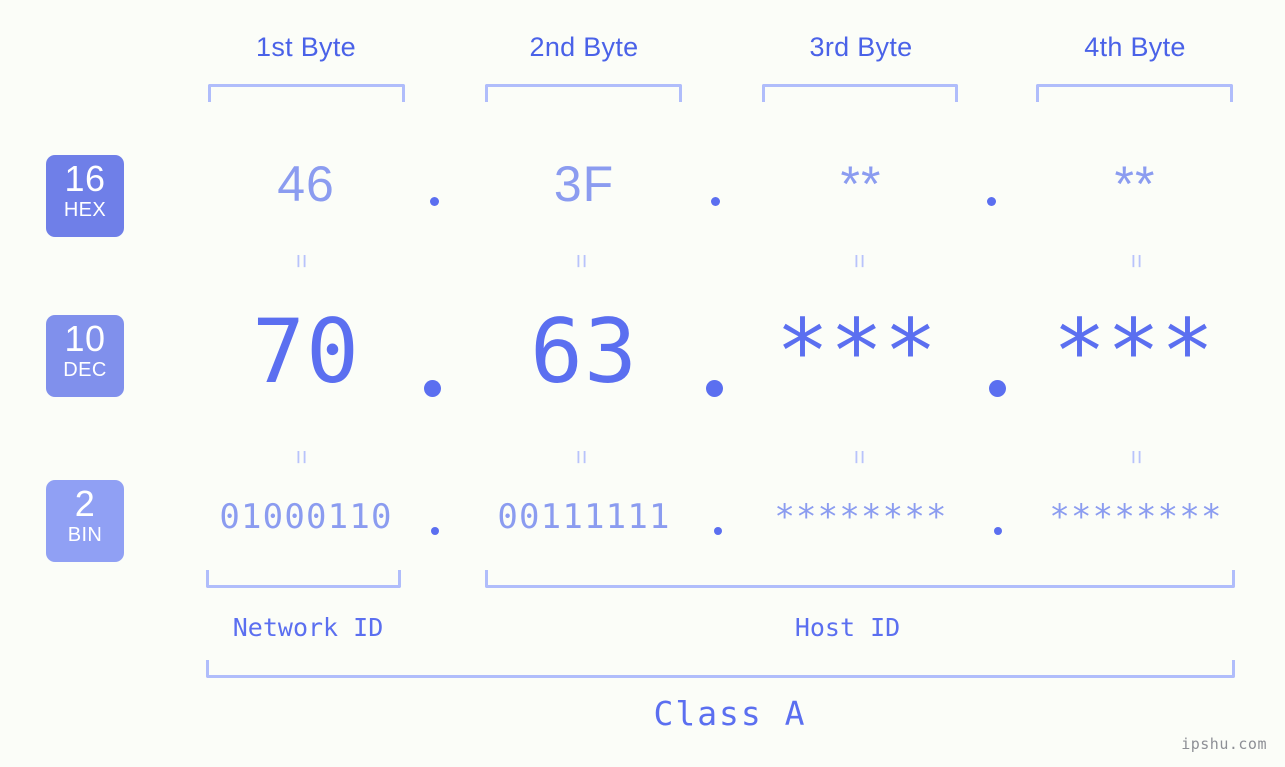 The height and width of the screenshot is (767, 1285). What do you see at coordinates (85, 210) in the screenshot?
I see `base-badge-hex-name: HEX` at bounding box center [85, 210].